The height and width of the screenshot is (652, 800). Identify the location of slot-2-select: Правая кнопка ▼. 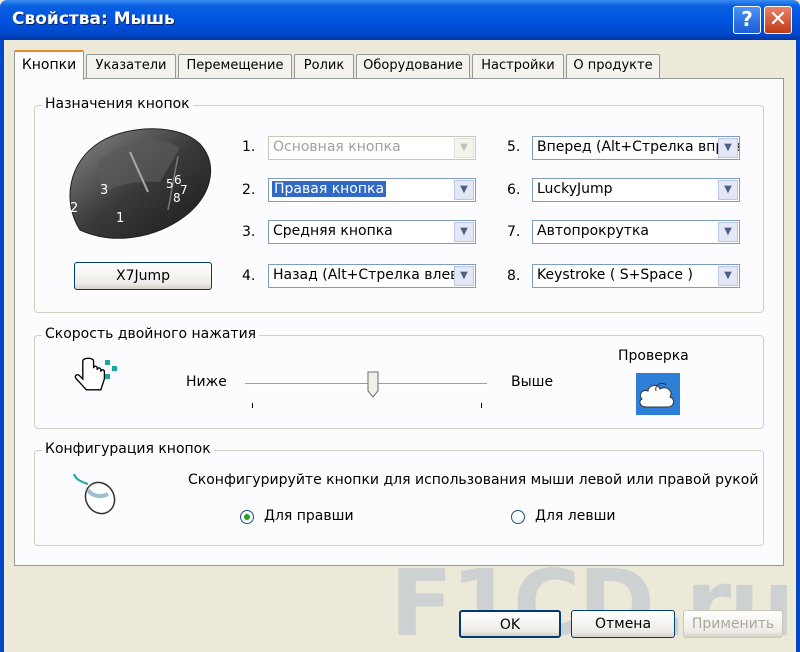
(372, 190).